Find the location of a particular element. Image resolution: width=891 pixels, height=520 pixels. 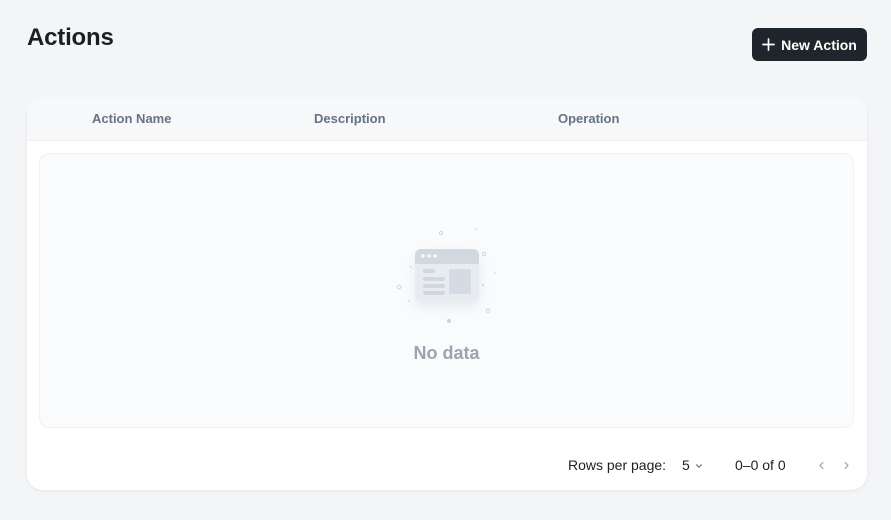

column-action-name: Action Name is located at coordinates (132, 118).